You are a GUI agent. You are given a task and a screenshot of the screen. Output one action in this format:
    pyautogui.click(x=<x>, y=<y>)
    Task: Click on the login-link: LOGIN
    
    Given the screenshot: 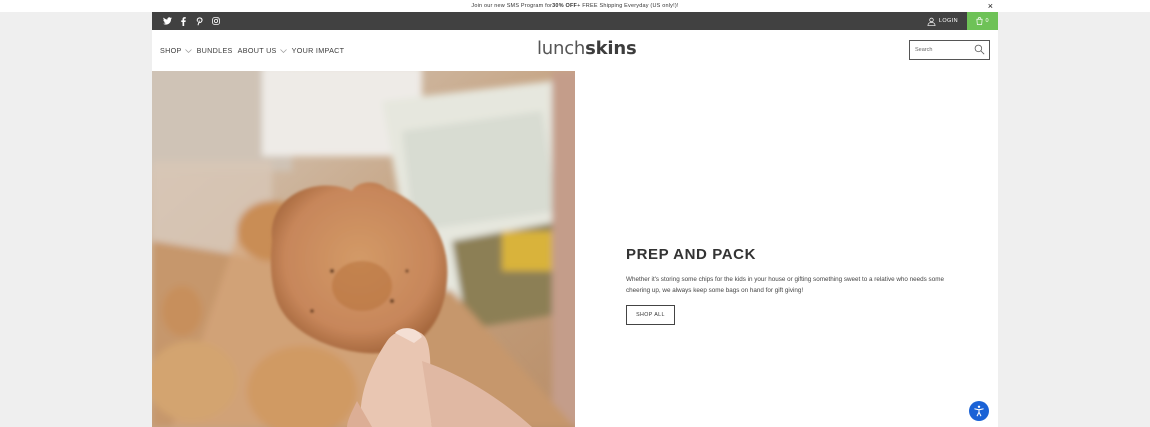 What is the action you would take?
    pyautogui.click(x=942, y=21)
    